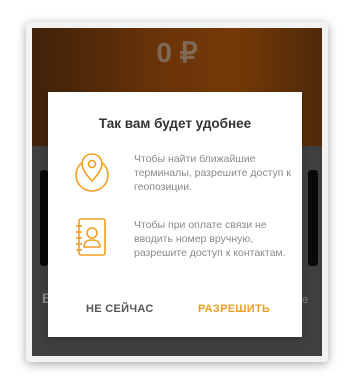  I want to click on contacts-book-icon, so click(91, 237).